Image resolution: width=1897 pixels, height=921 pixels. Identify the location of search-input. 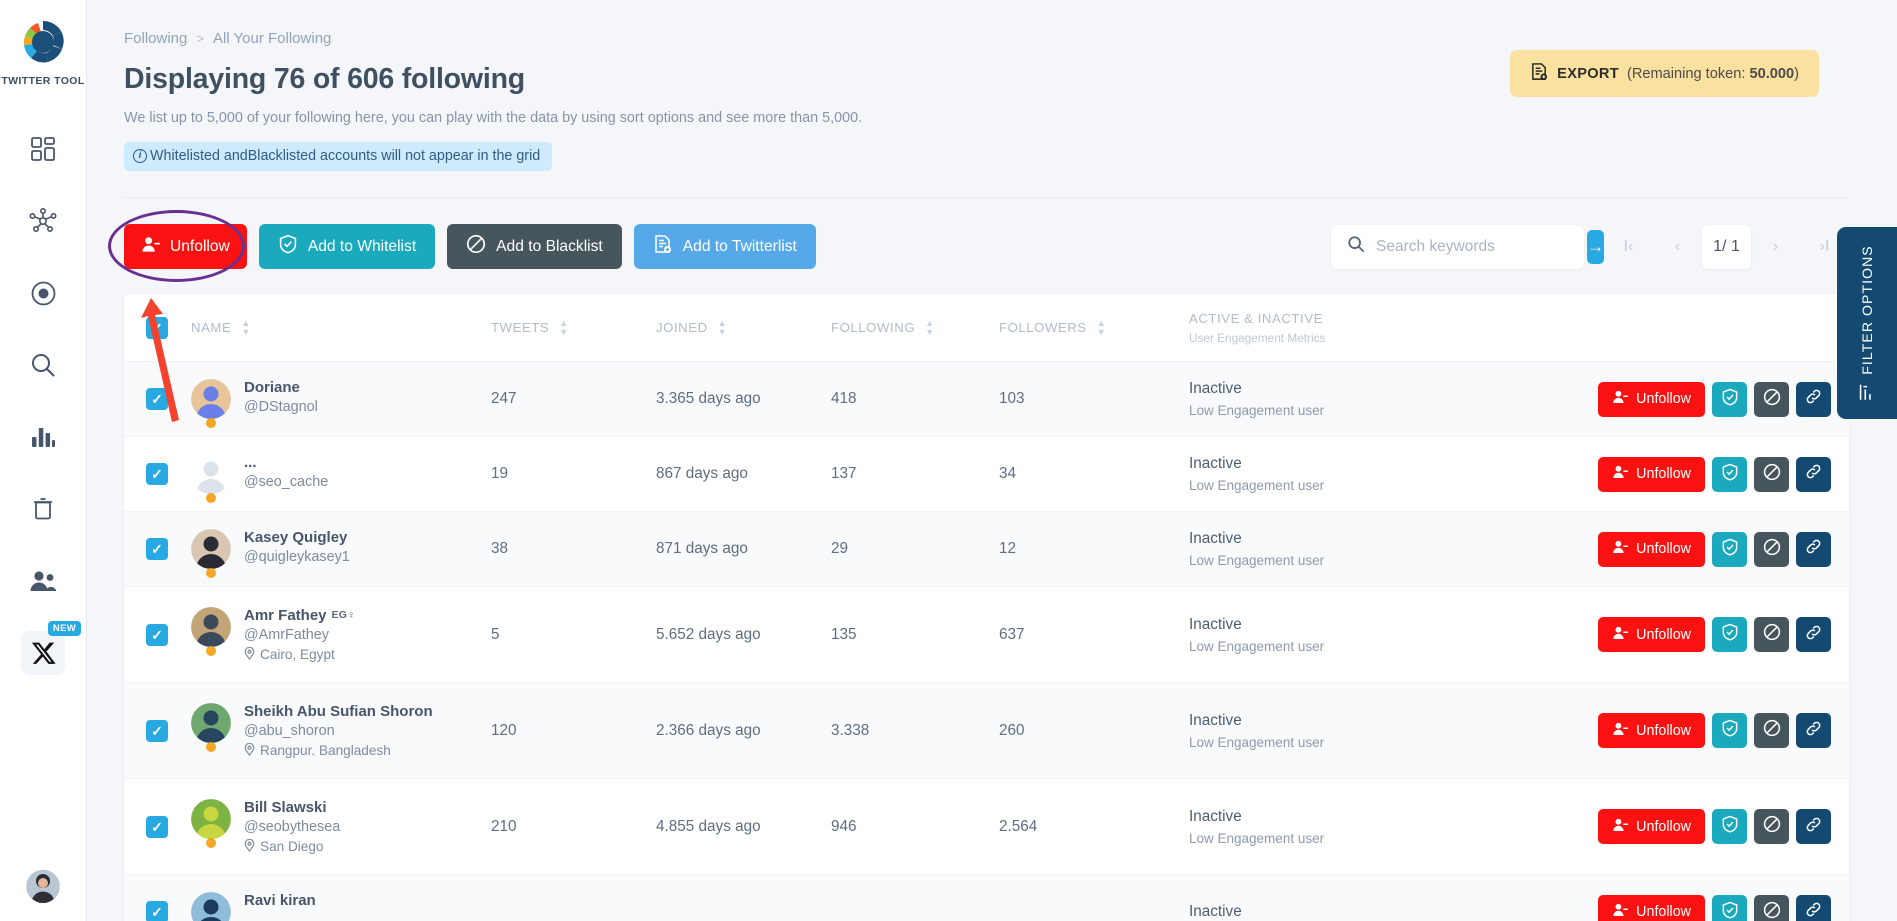
(1476, 246).